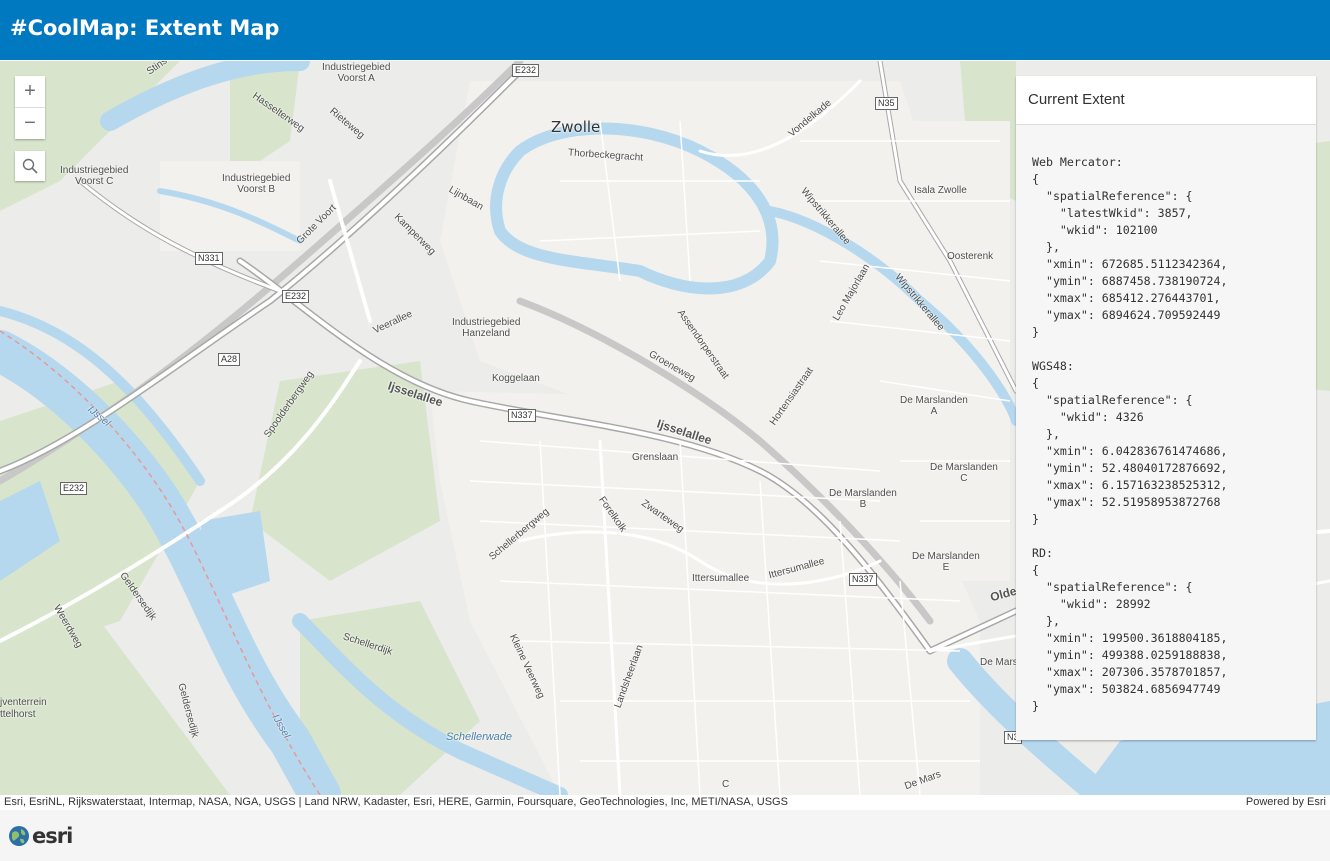 The image size is (1330, 861). I want to click on label-industrie-c: Industriegebied Voorst C, so click(94, 176).